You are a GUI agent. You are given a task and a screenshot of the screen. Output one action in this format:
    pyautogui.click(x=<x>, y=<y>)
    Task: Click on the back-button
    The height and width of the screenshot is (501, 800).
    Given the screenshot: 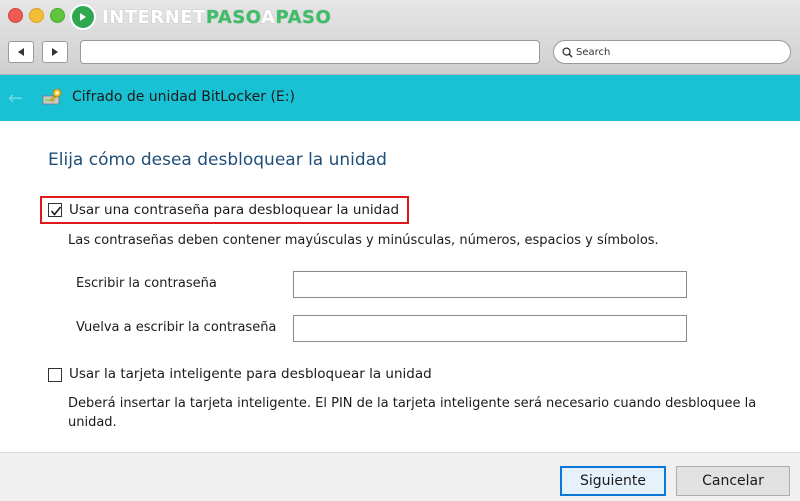 What is the action you would take?
    pyautogui.click(x=21, y=52)
    